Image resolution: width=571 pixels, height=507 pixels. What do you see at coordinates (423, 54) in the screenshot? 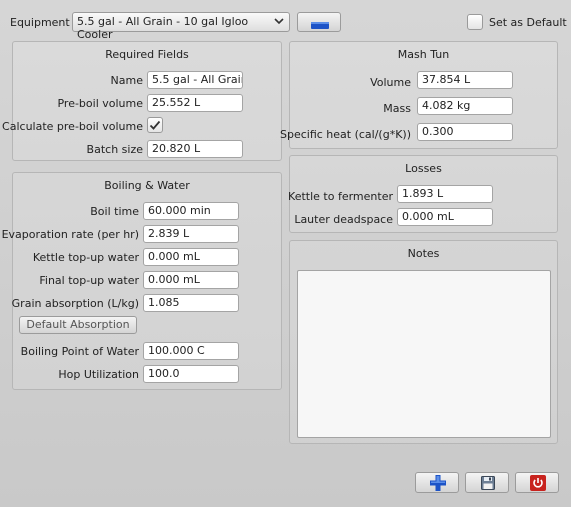
I see `mash-tun-title: Mash Tun` at bounding box center [423, 54].